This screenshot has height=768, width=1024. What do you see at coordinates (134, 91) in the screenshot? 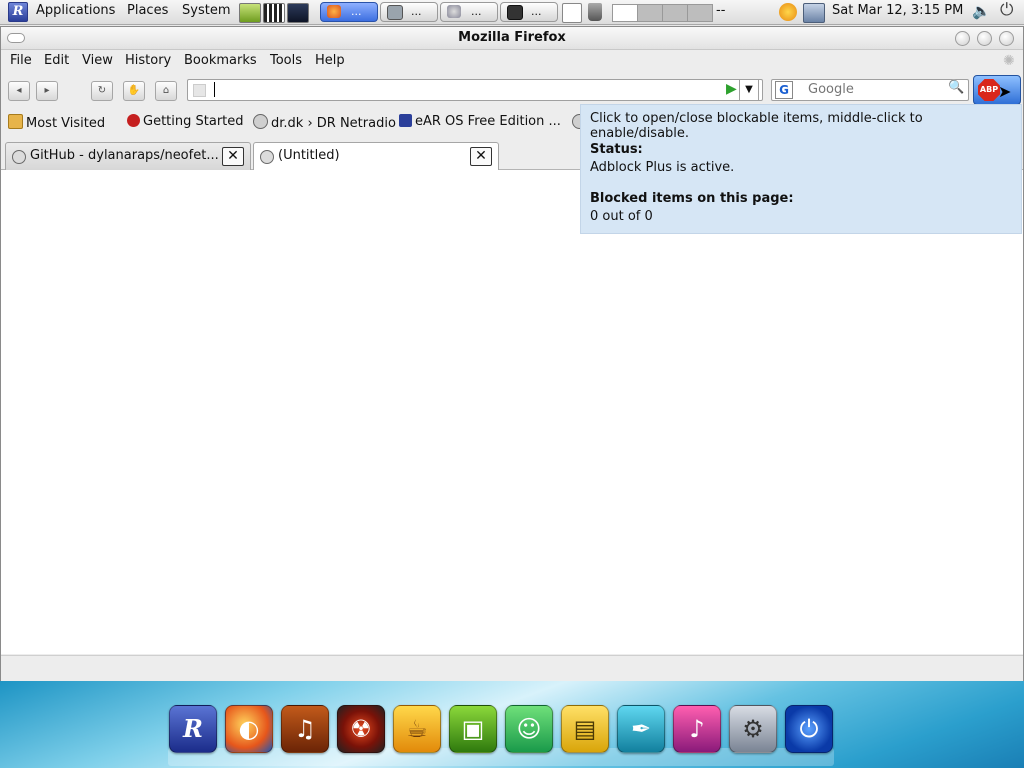
I see `stop-button: ✋` at bounding box center [134, 91].